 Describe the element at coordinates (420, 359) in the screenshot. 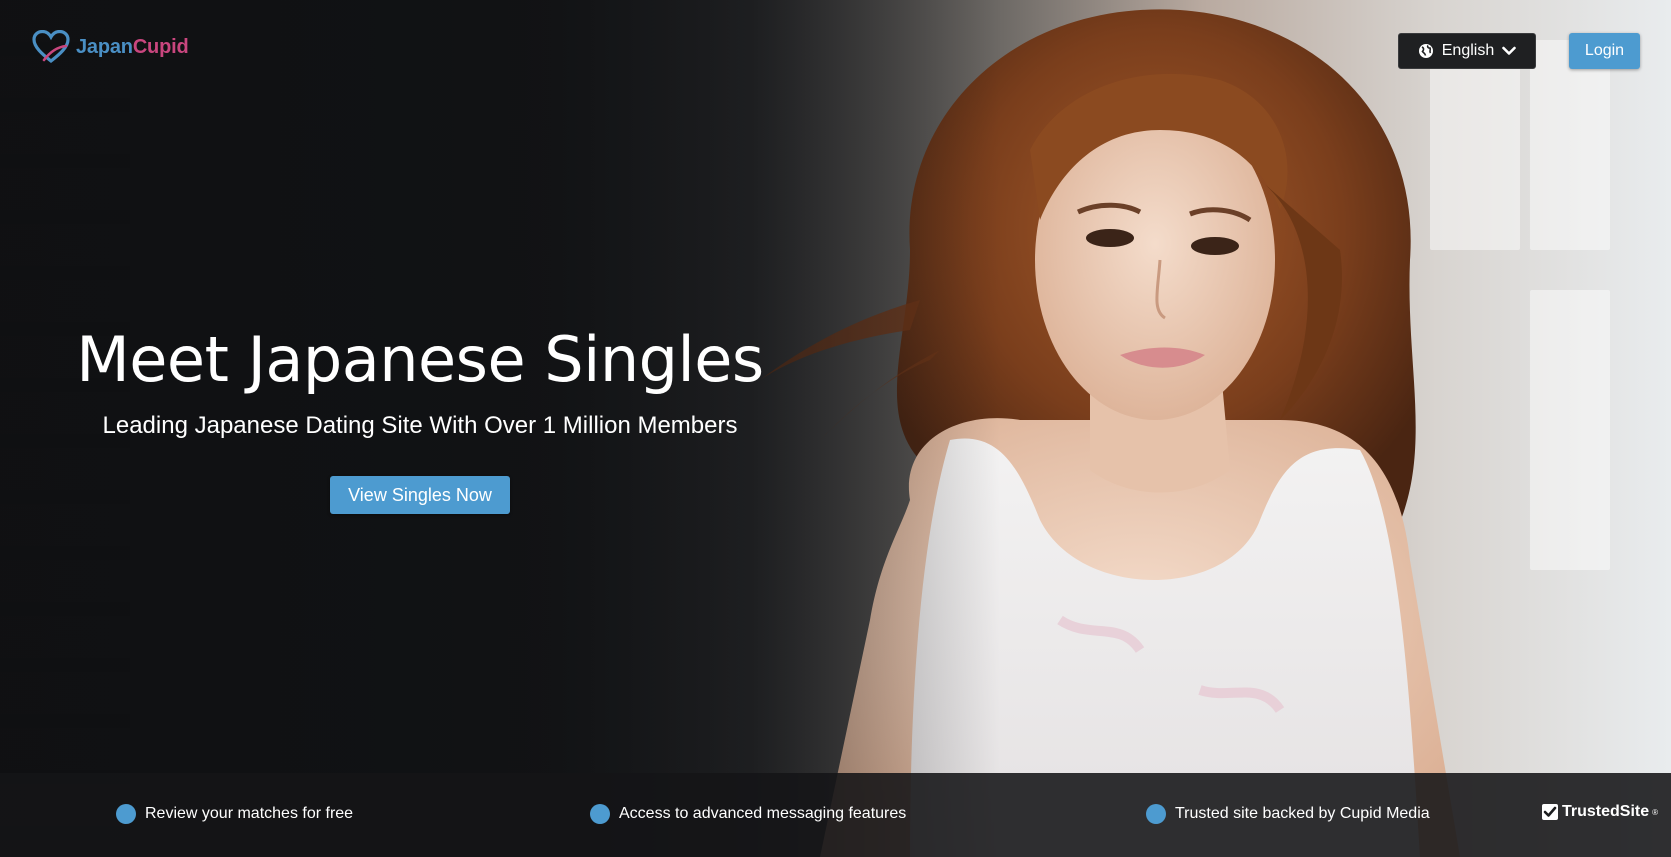

I see `hero-title: Meet Japanese Singles` at that location.